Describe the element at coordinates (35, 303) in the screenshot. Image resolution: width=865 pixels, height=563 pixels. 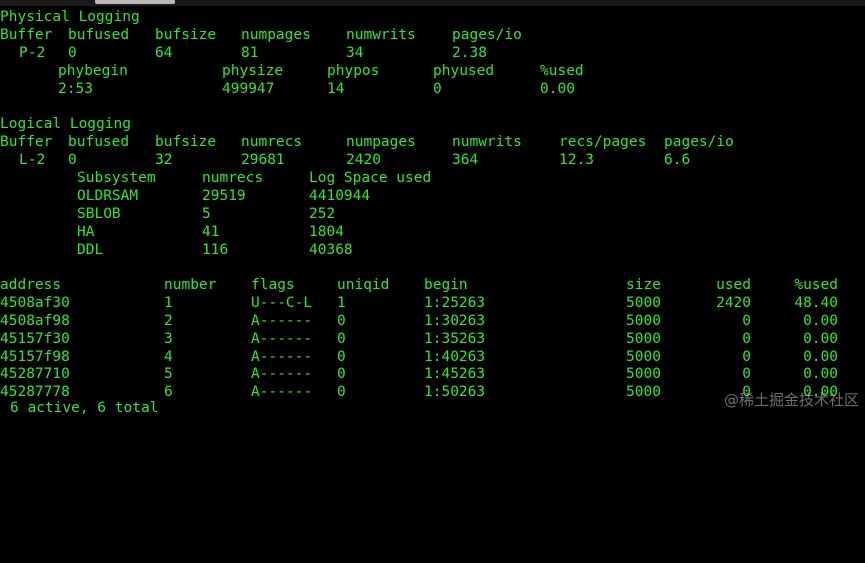
I see `logfile-address: 4508af30` at that location.